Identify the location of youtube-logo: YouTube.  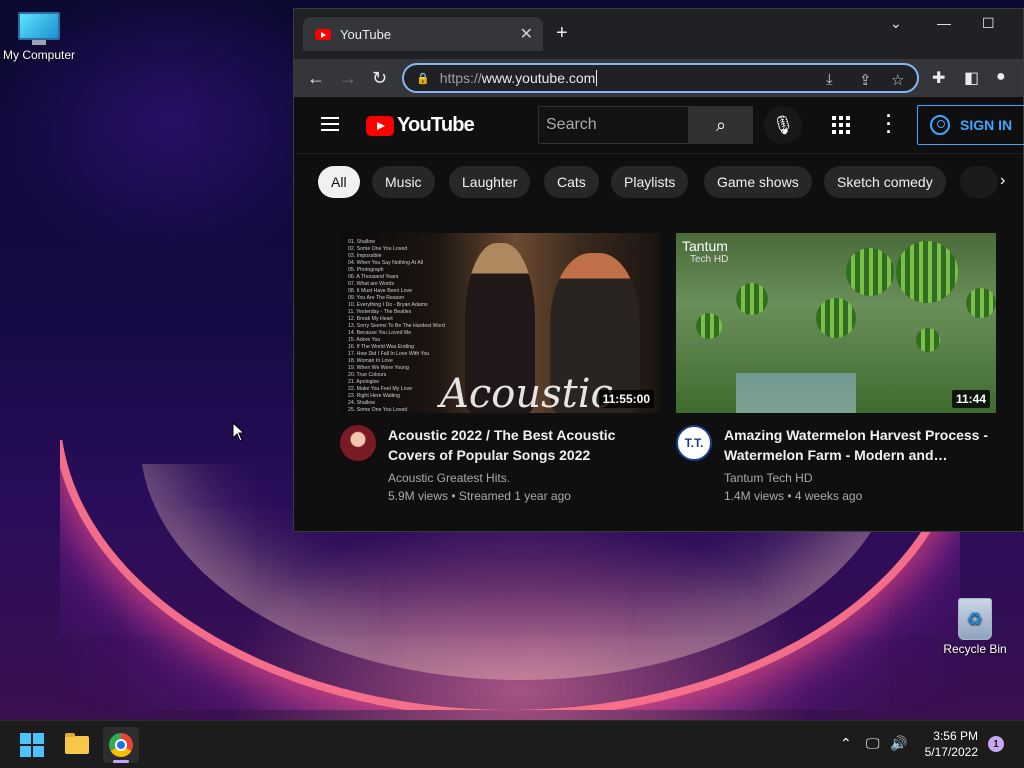
(420, 125).